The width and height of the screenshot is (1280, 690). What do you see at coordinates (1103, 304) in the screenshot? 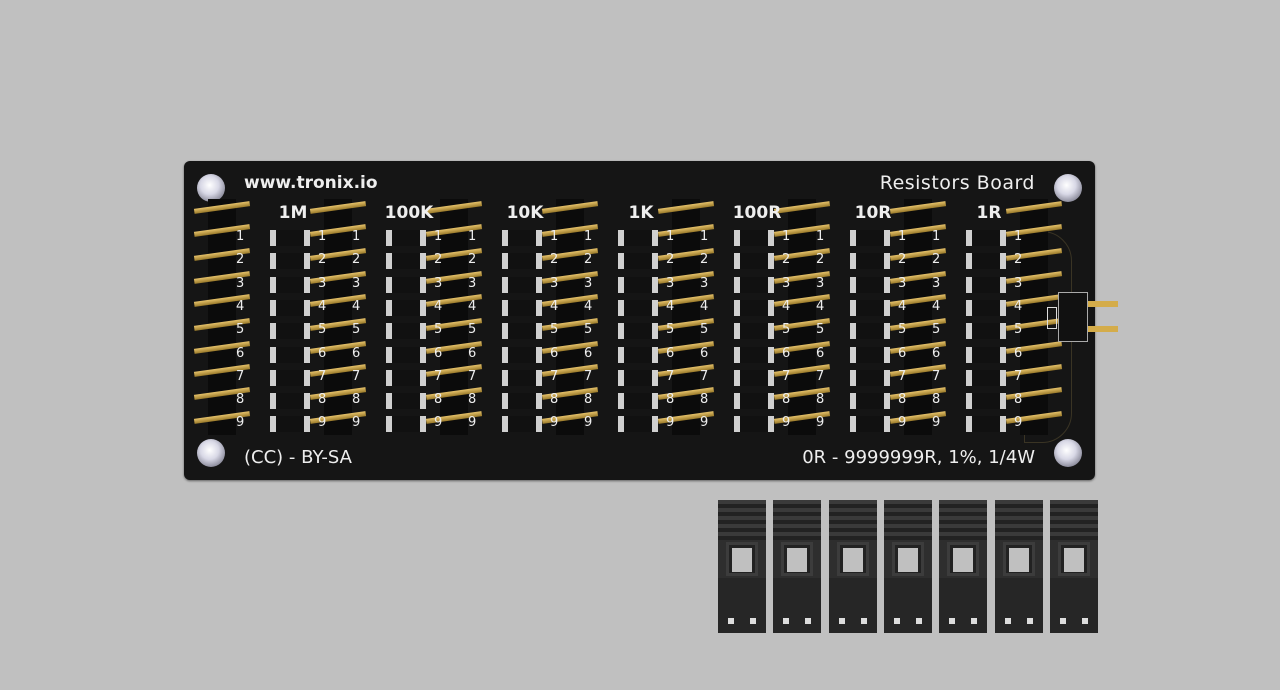
I see `connector-pin` at bounding box center [1103, 304].